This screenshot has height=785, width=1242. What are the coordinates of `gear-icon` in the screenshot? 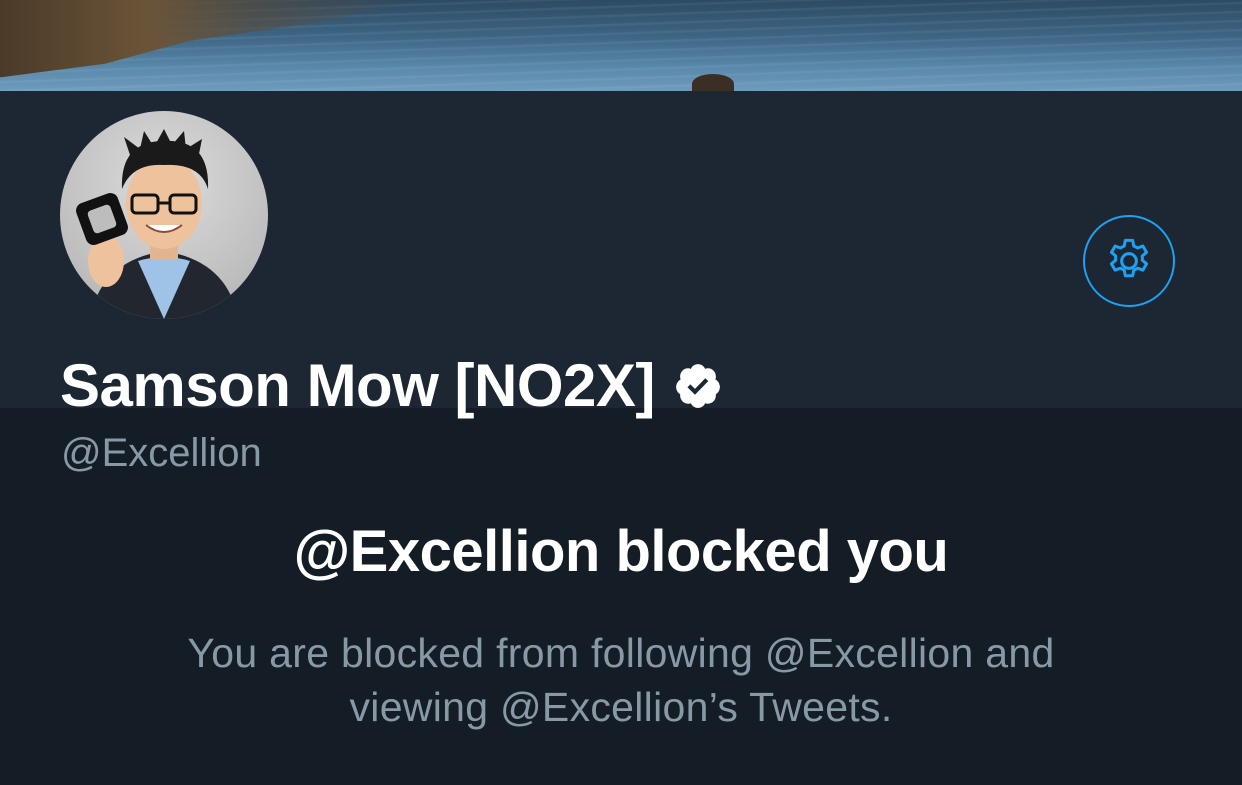 It's located at (1129, 258).